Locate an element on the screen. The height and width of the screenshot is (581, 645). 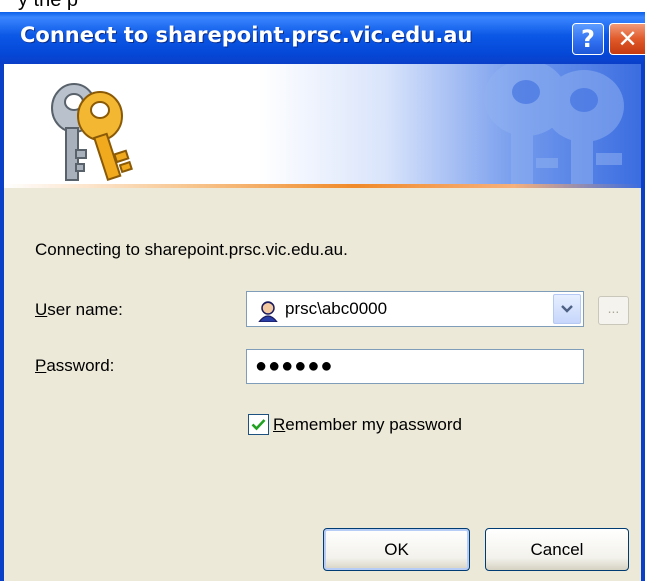
help-button: ? is located at coordinates (588, 39).